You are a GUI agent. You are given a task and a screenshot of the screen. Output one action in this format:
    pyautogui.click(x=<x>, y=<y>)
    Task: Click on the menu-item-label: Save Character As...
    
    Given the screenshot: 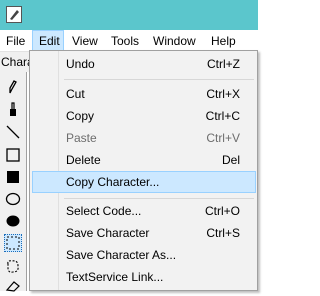 What is the action you would take?
    pyautogui.click(x=121, y=255)
    